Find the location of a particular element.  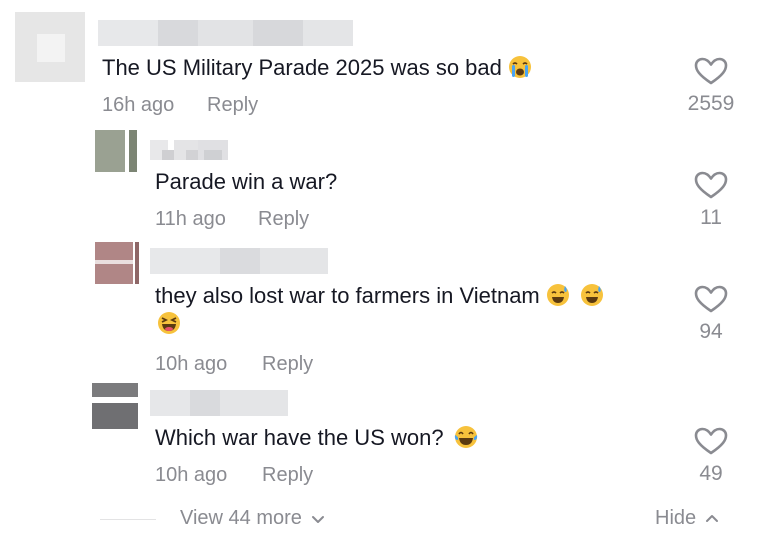

hide-label: Hide is located at coordinates (676, 518).